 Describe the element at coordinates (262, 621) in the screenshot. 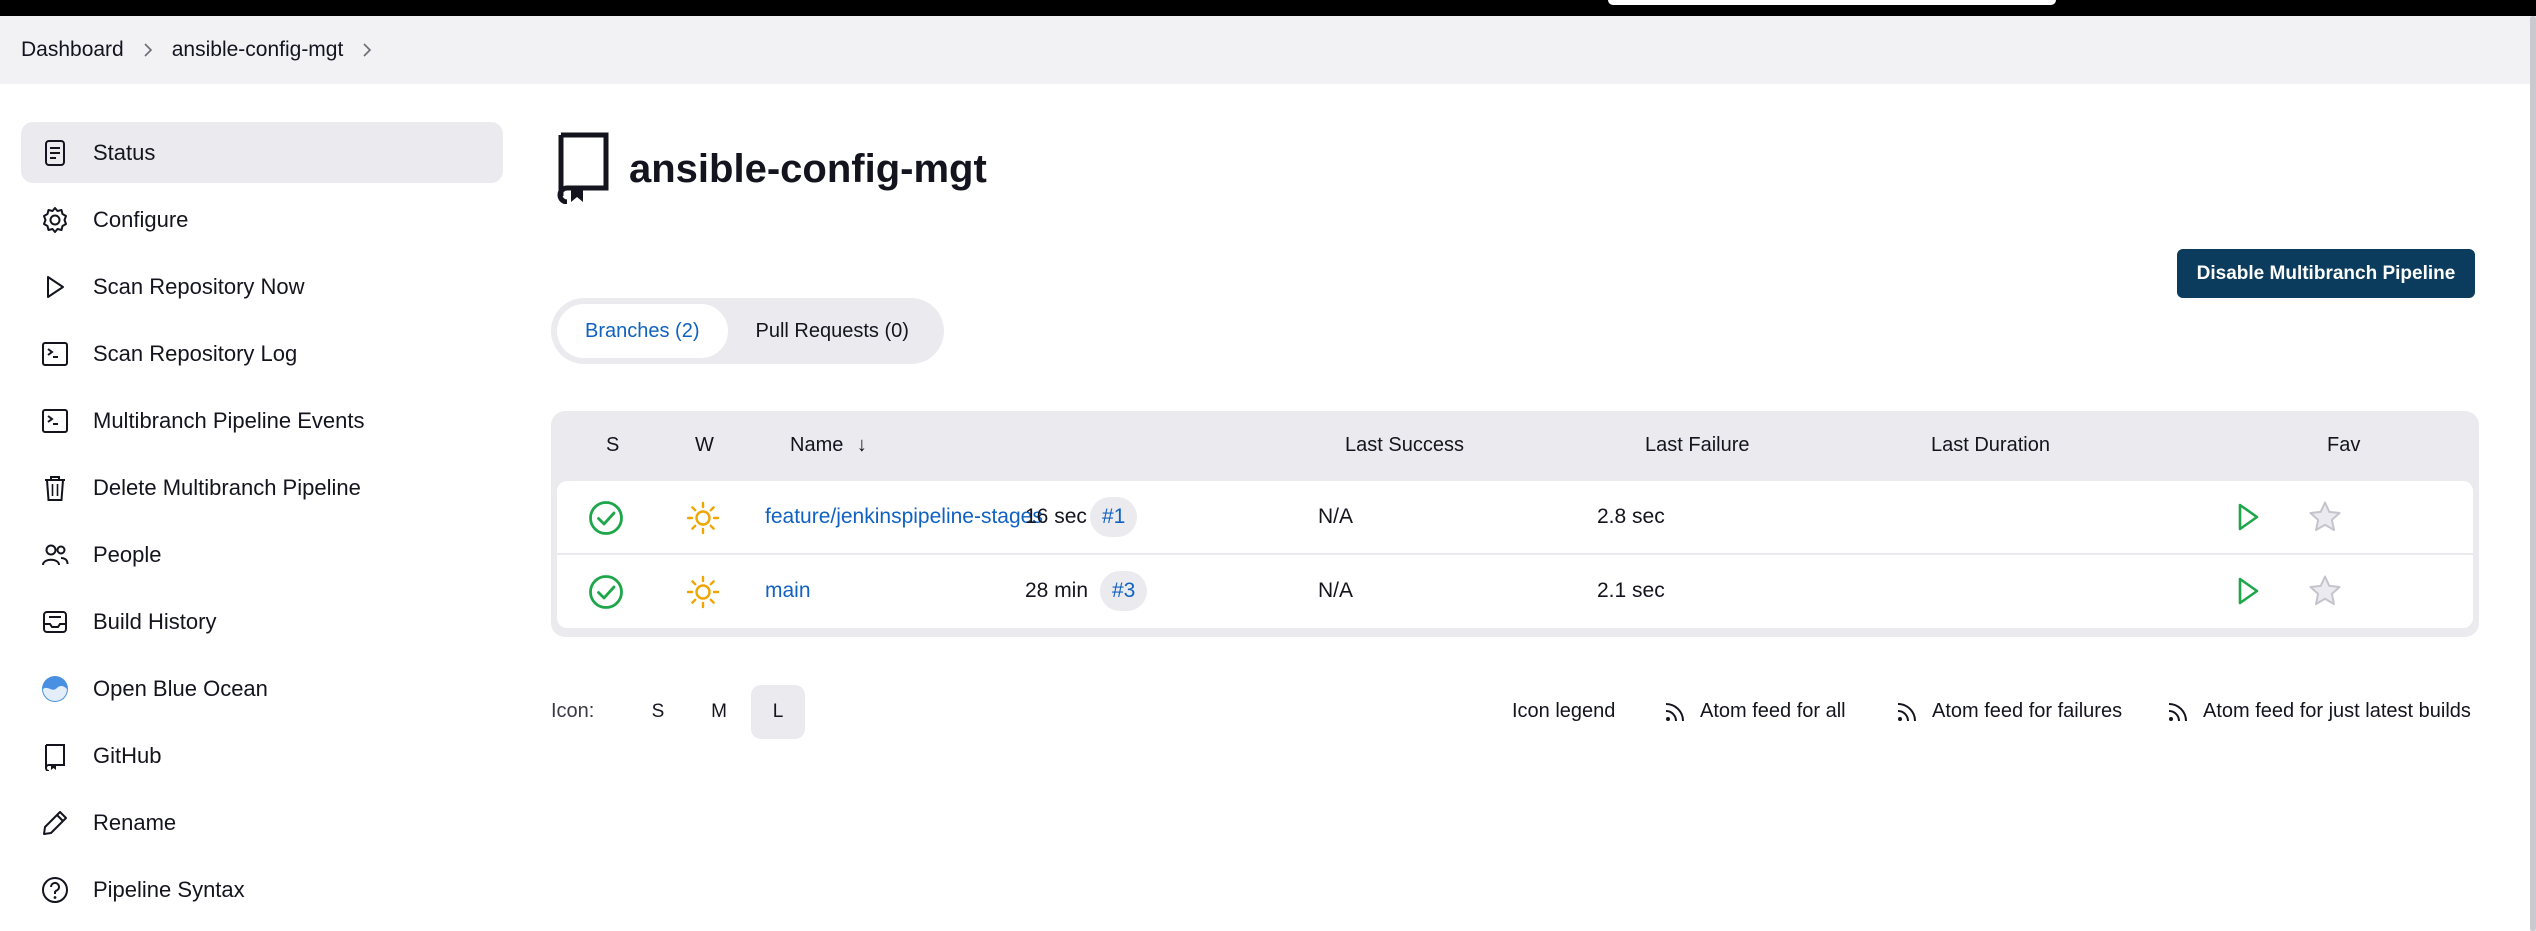

I see `sidebar-item-build-history: Build History` at that location.